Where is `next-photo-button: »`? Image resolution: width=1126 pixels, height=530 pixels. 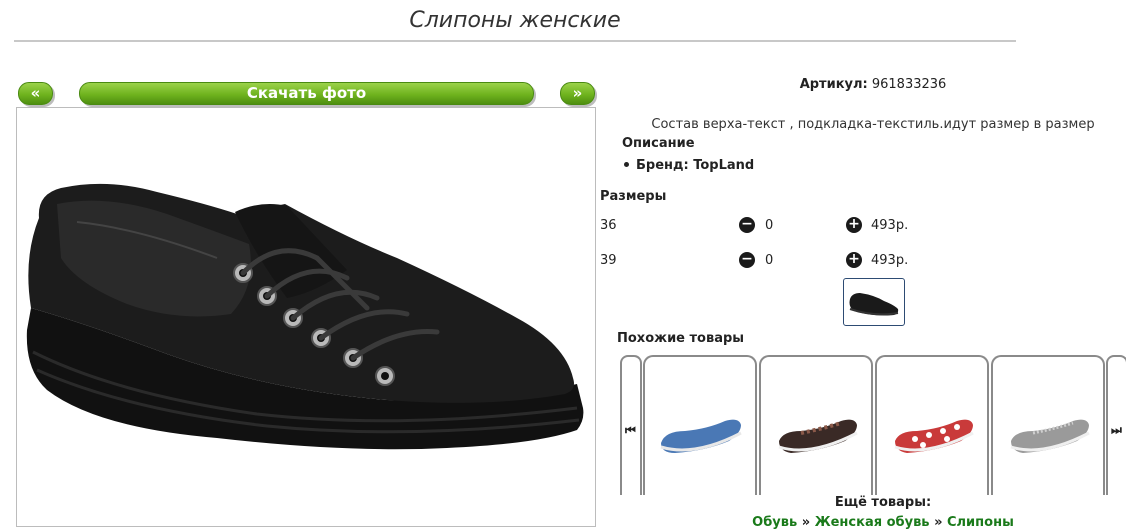 next-photo-button: » is located at coordinates (577, 93).